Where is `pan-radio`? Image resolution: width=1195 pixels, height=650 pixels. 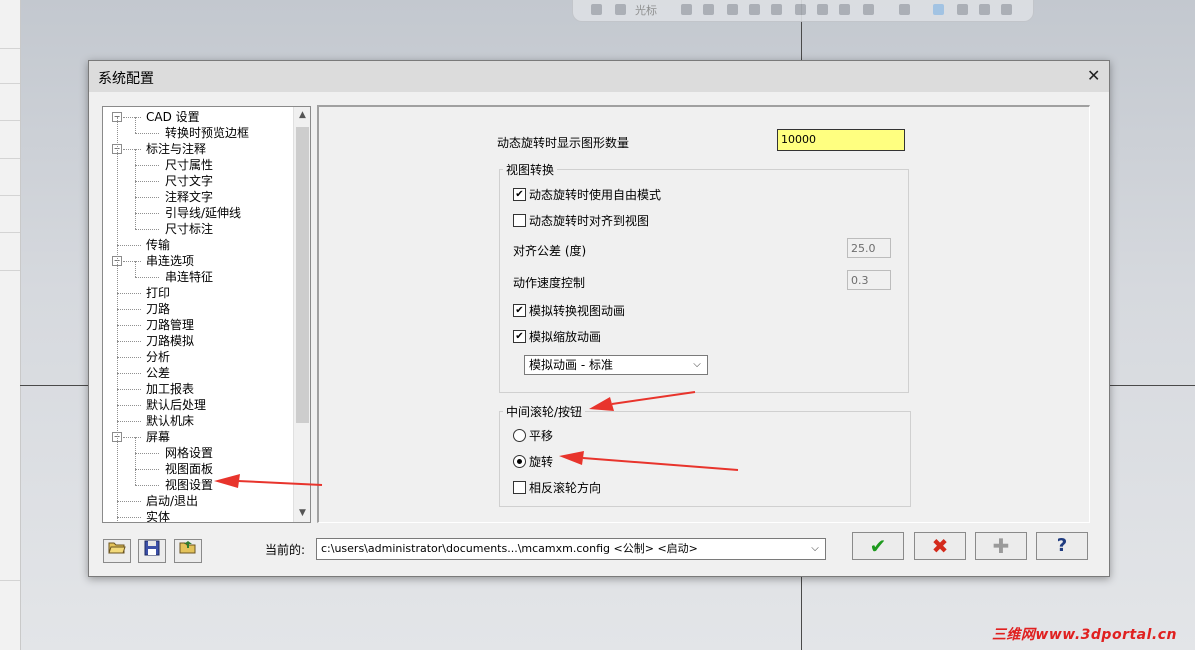 pan-radio is located at coordinates (519, 435).